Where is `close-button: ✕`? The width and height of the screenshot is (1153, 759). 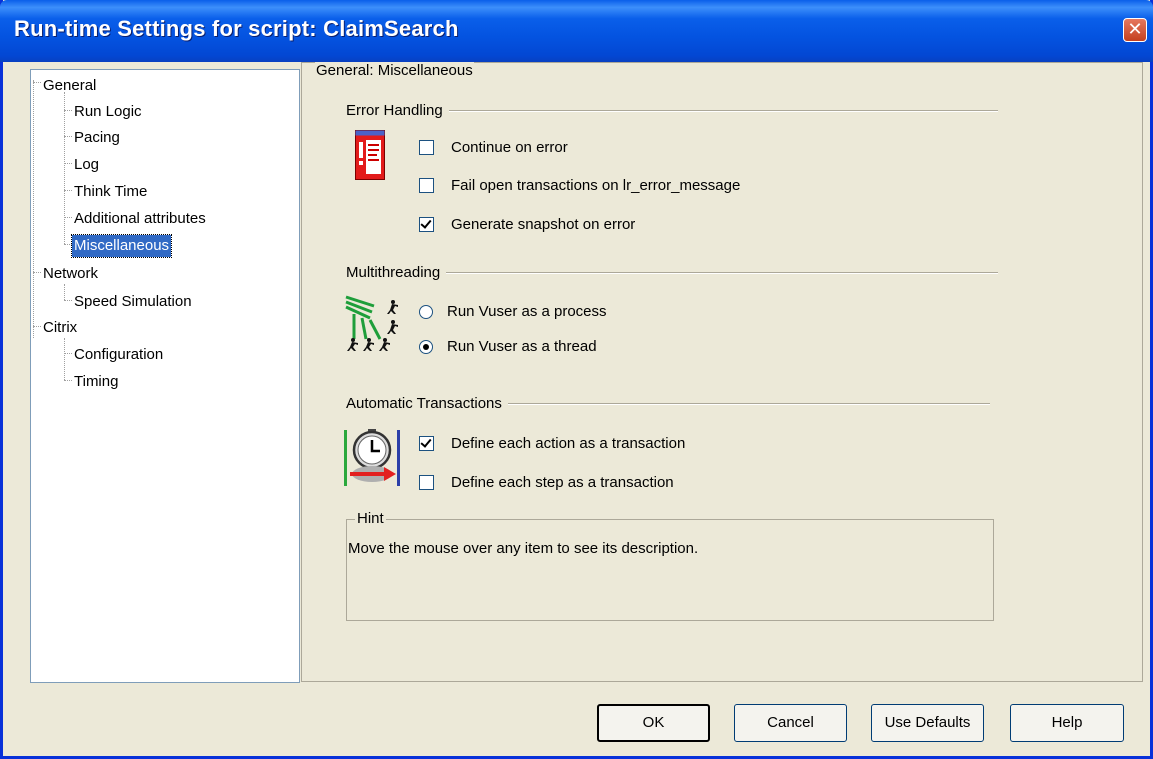
close-button: ✕ is located at coordinates (1135, 30).